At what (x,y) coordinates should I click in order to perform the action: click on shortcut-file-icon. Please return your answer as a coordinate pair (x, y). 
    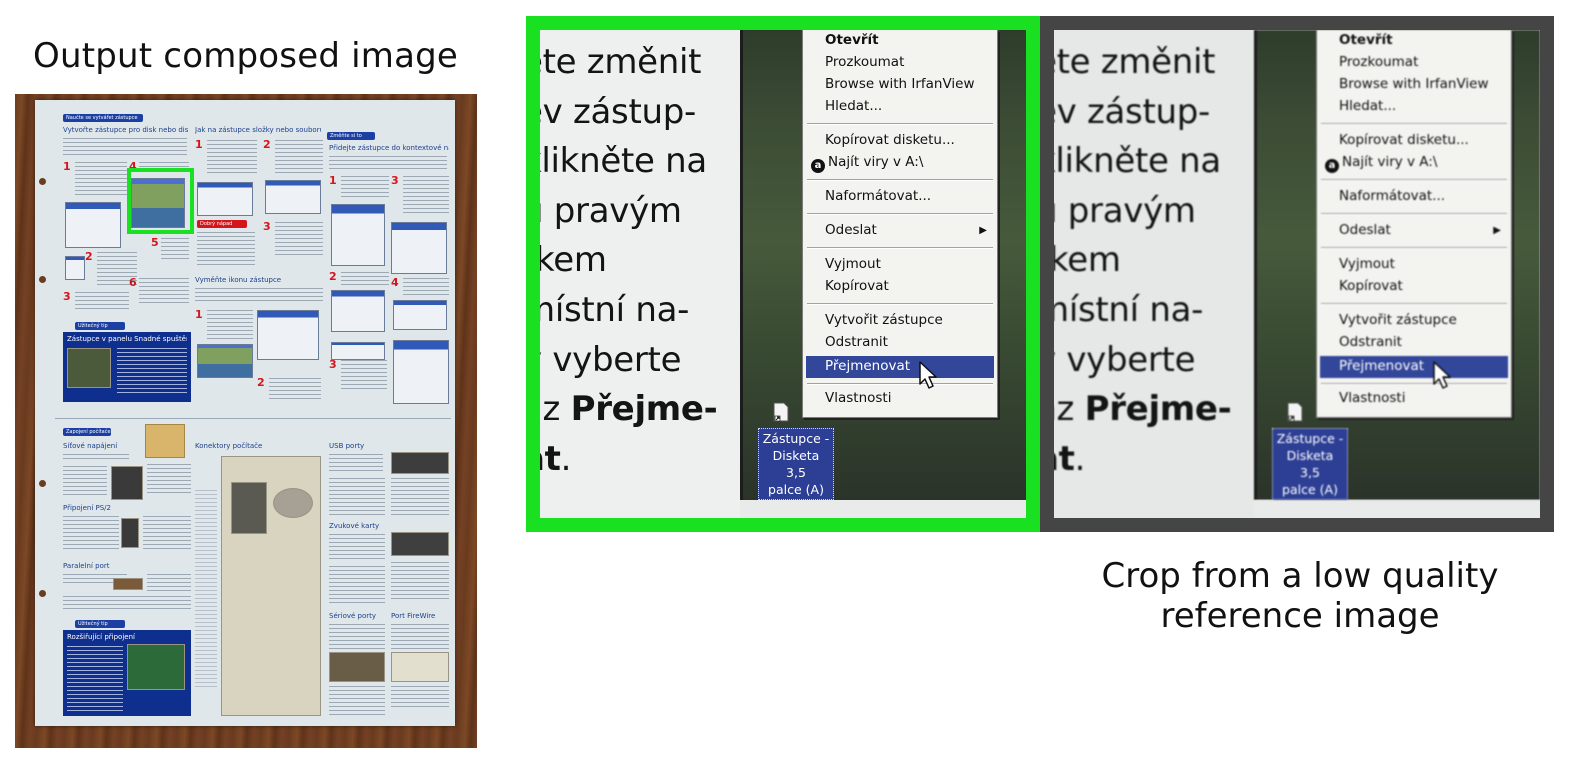
    Looking at the image, I should click on (1295, 412).